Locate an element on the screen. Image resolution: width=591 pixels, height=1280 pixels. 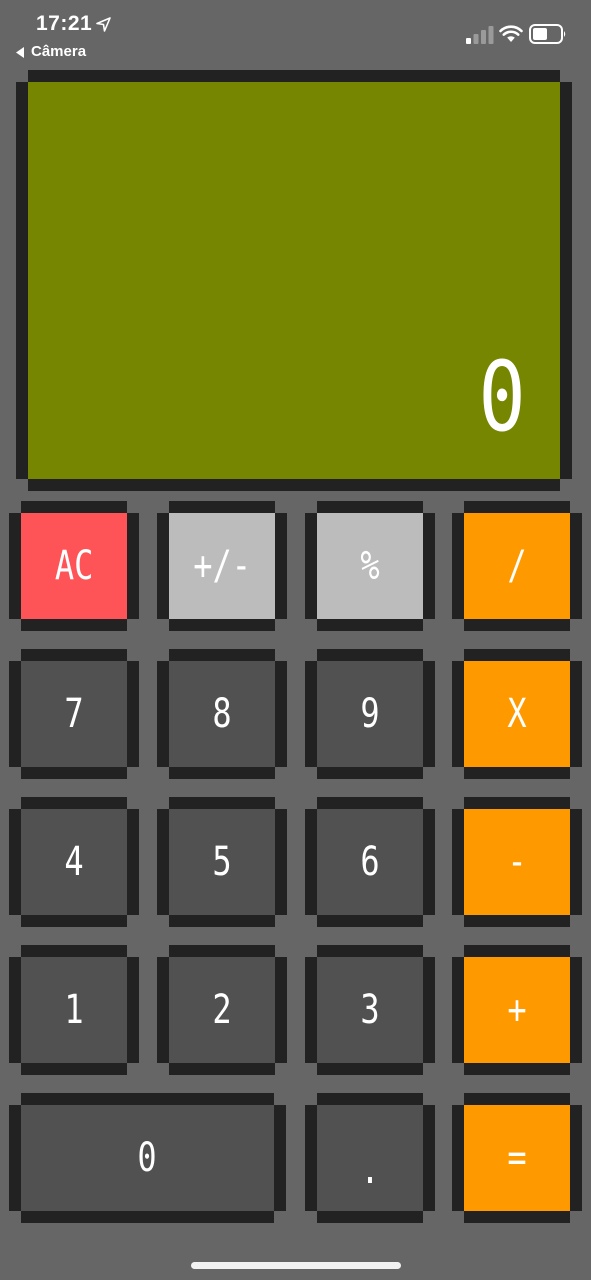
six-button: 6 is located at coordinates (370, 862).